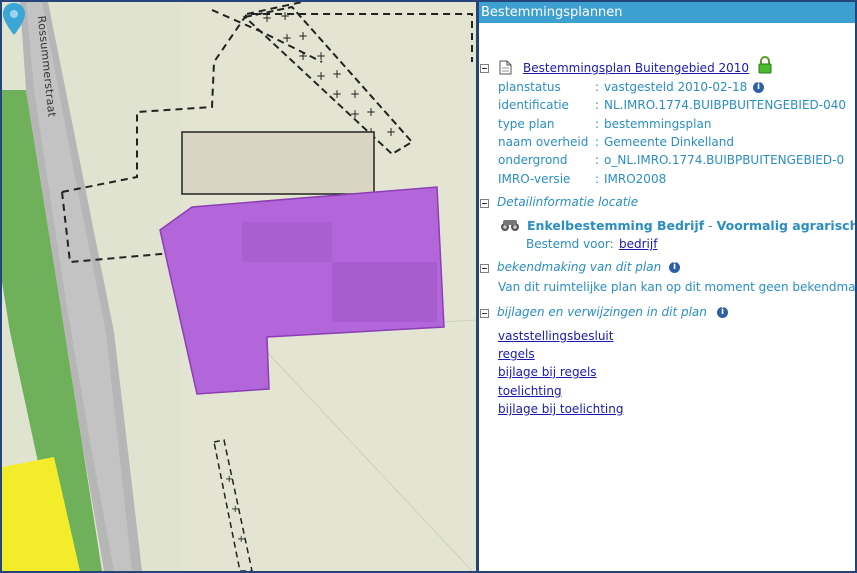 The width and height of the screenshot is (857, 573). What do you see at coordinates (484, 203) in the screenshot?
I see `collapse-detail-button` at bounding box center [484, 203].